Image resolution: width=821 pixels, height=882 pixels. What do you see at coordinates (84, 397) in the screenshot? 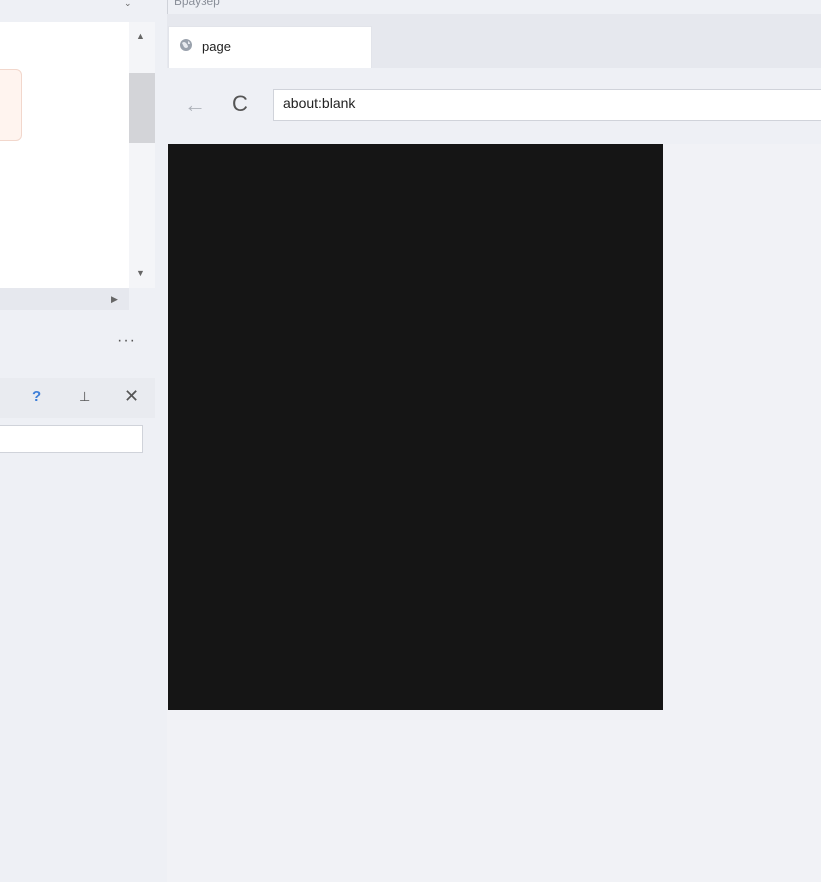
I see `pin-icon: ⊥` at bounding box center [84, 397].